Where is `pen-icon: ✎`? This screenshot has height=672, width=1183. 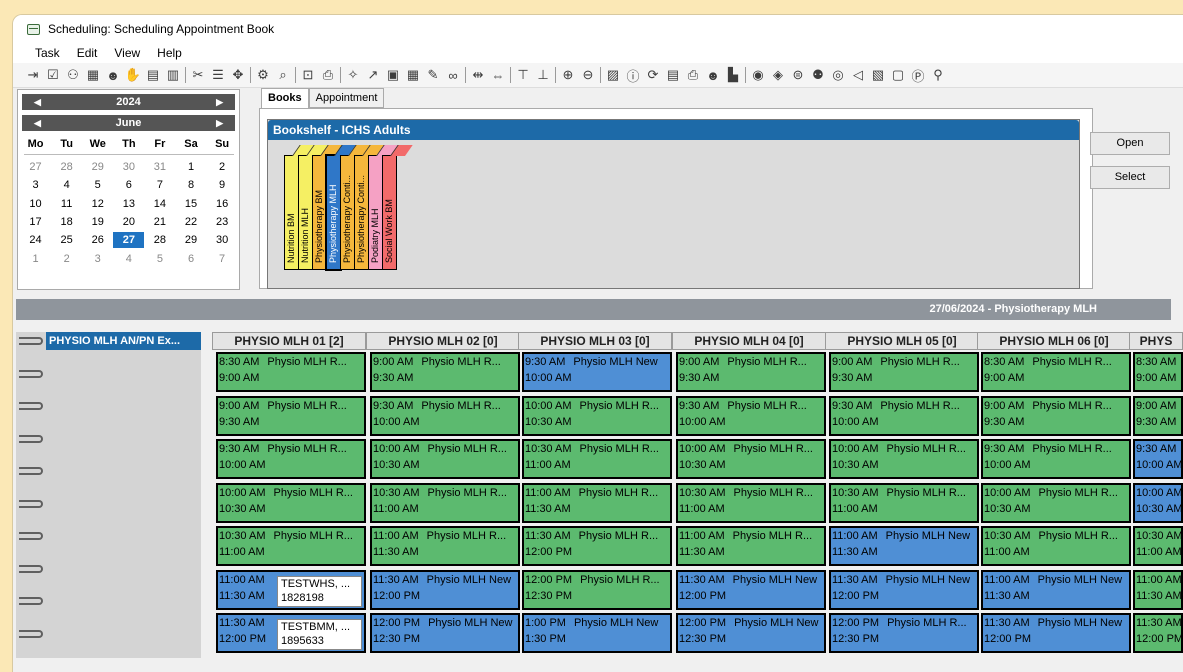 pen-icon: ✎ is located at coordinates (433, 75).